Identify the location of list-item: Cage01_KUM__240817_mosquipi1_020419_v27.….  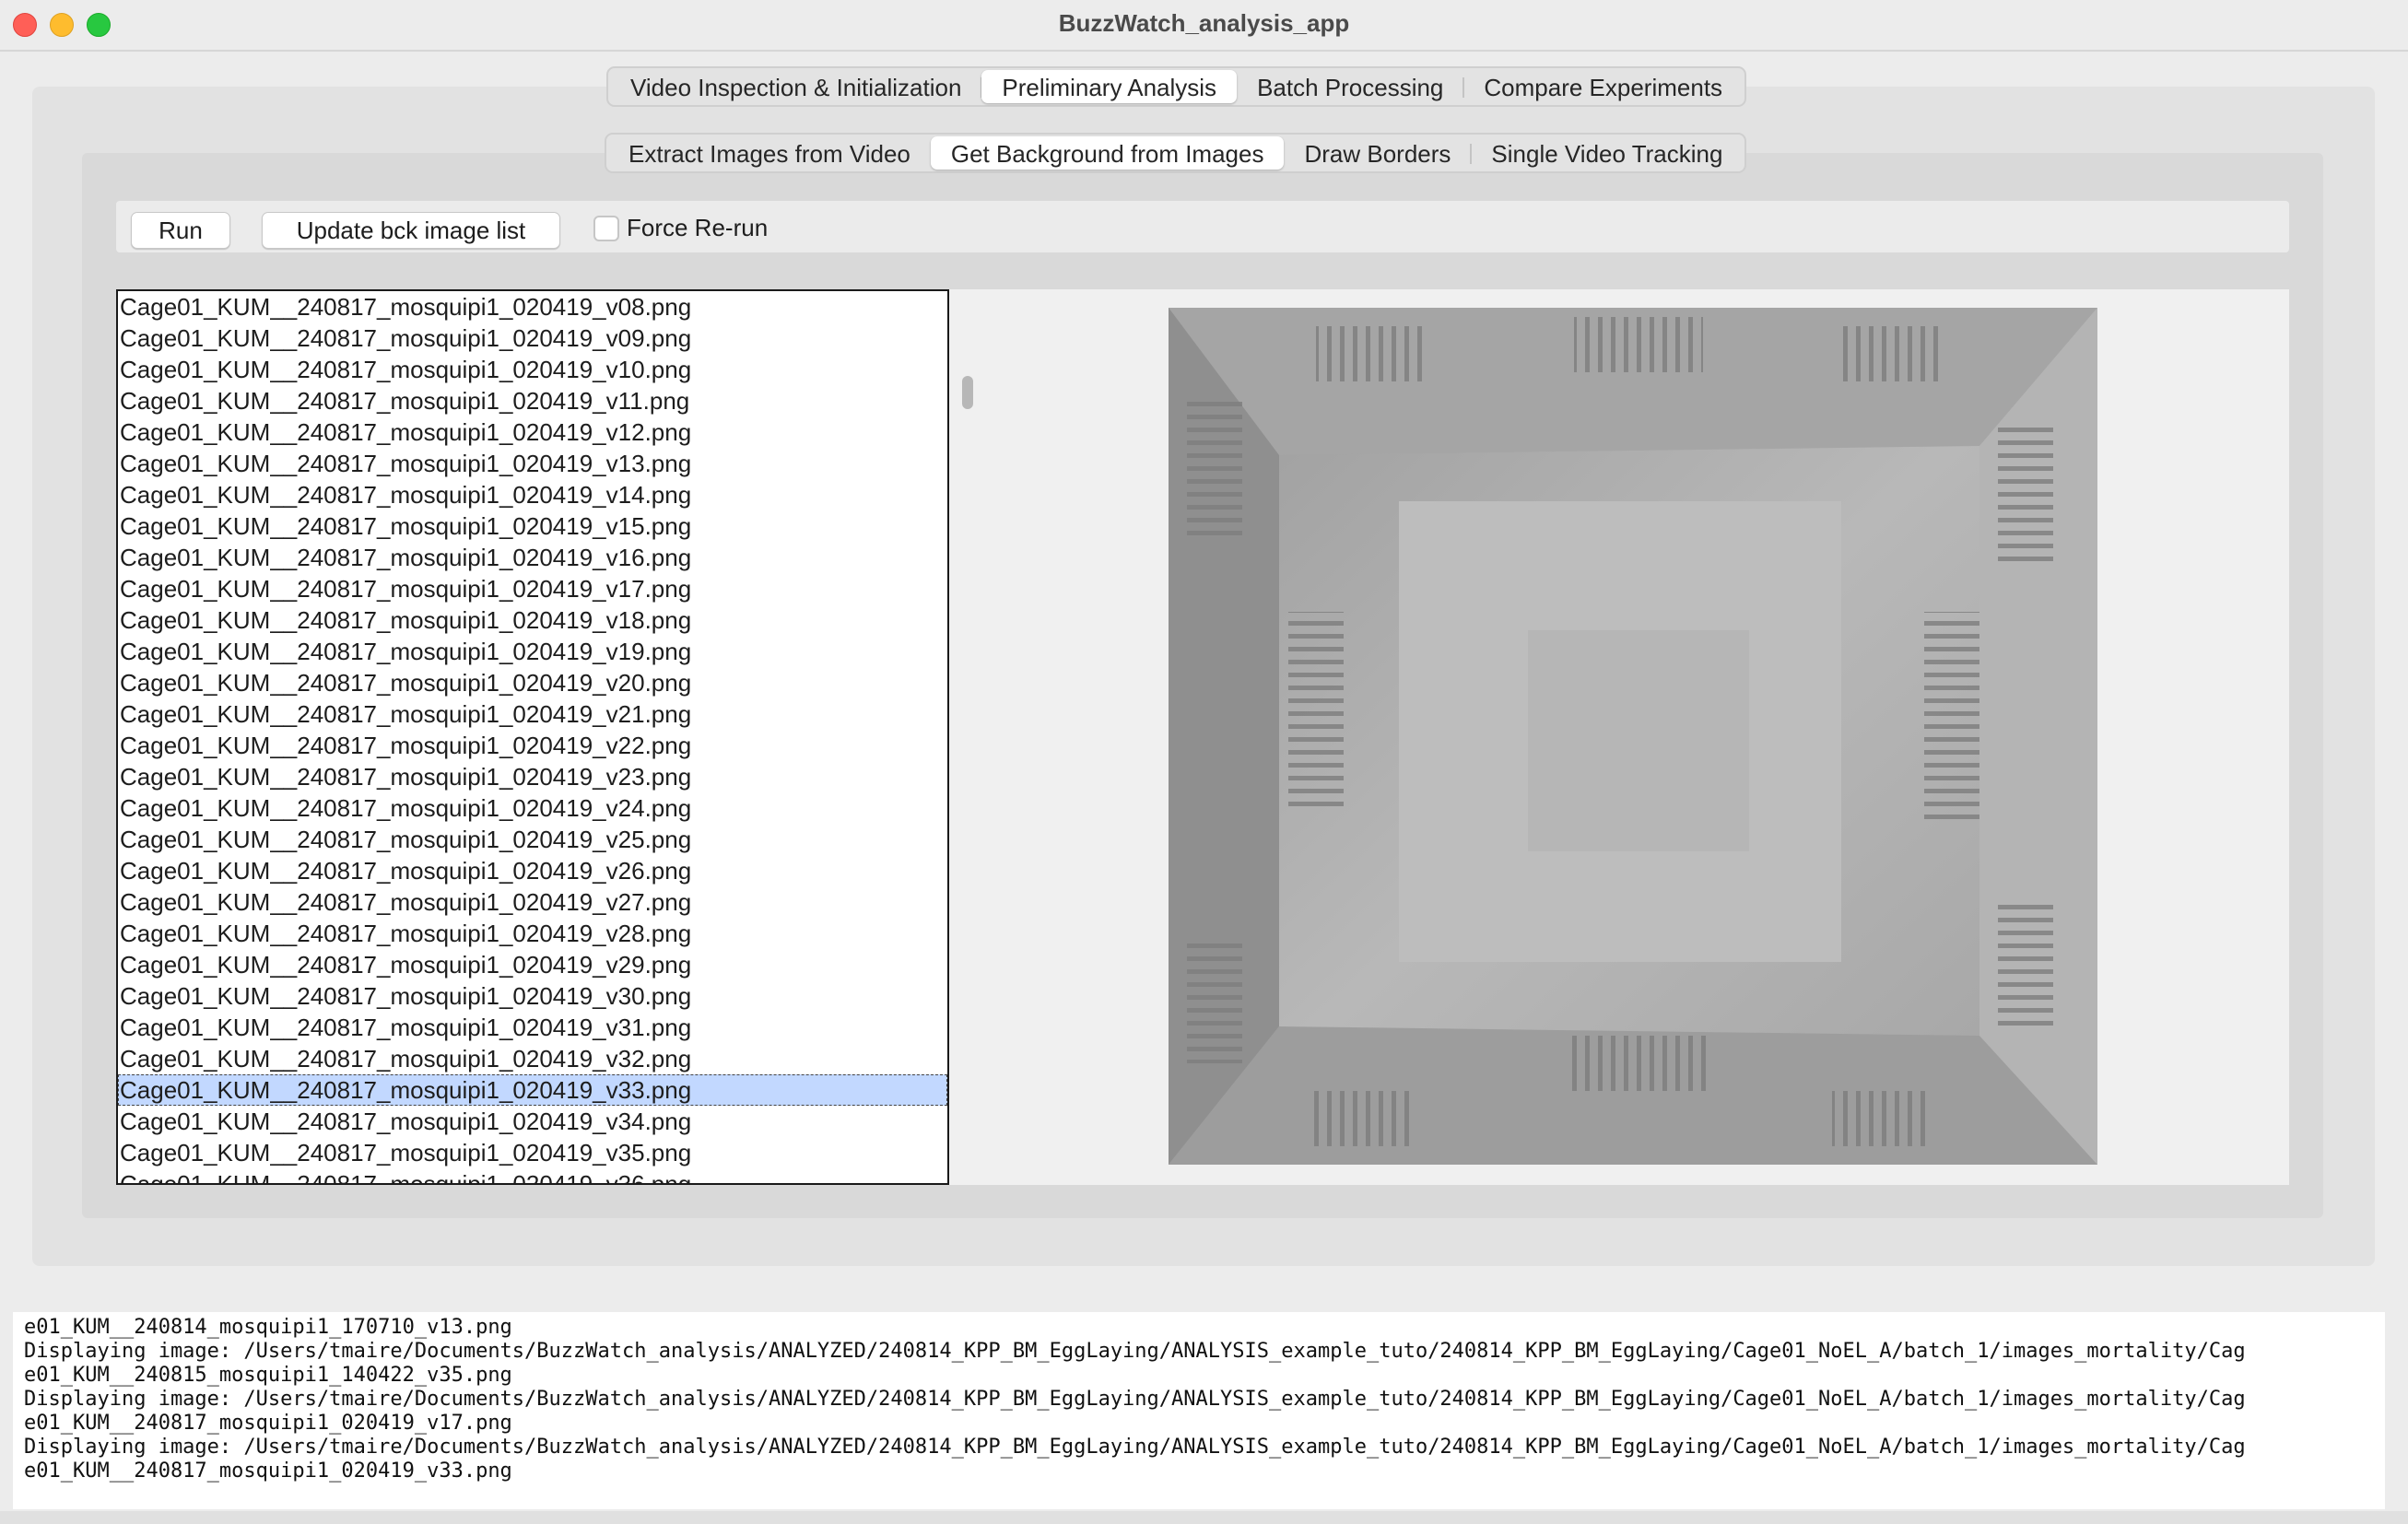
(532, 902).